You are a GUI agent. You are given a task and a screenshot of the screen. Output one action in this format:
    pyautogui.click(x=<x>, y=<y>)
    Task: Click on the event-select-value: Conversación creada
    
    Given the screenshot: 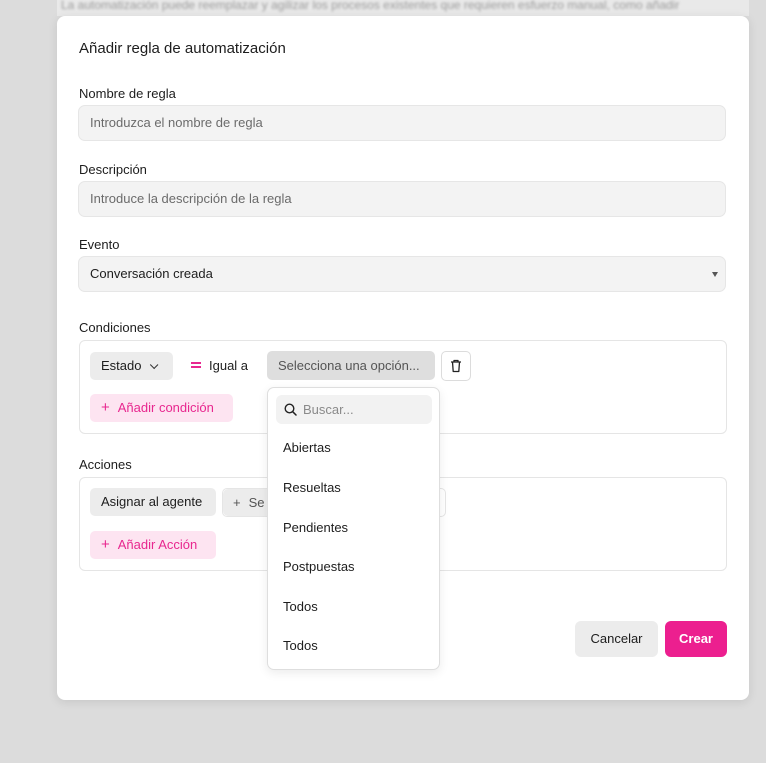 What is the action you would take?
    pyautogui.click(x=151, y=273)
    